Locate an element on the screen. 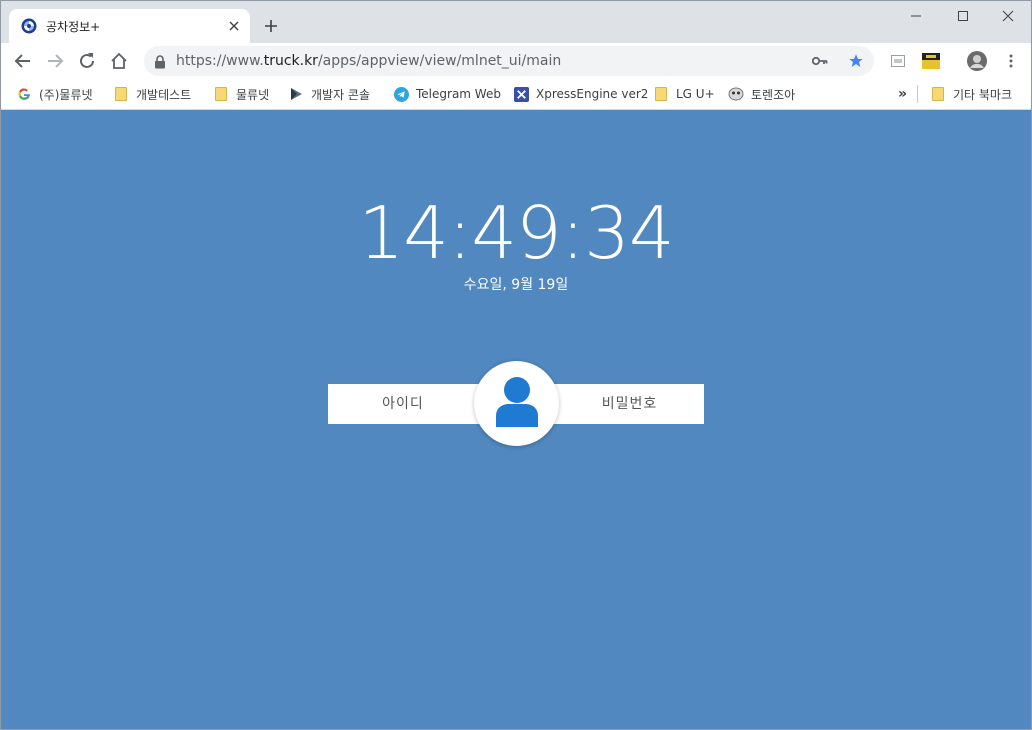  reload-icon is located at coordinates (87, 61).